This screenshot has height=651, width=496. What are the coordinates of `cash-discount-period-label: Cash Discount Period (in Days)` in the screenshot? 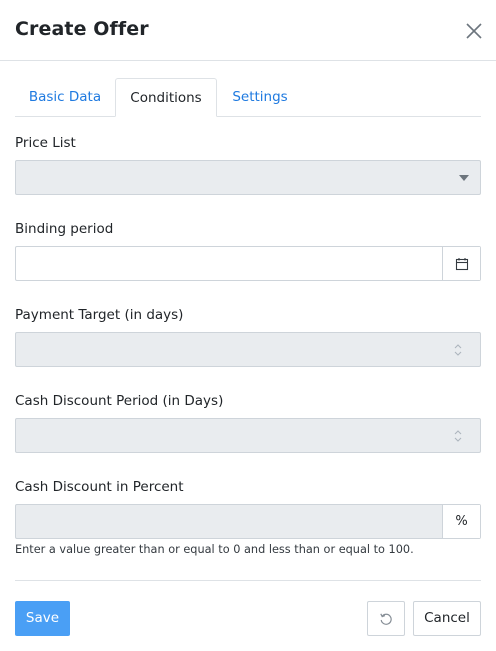 It's located at (119, 401).